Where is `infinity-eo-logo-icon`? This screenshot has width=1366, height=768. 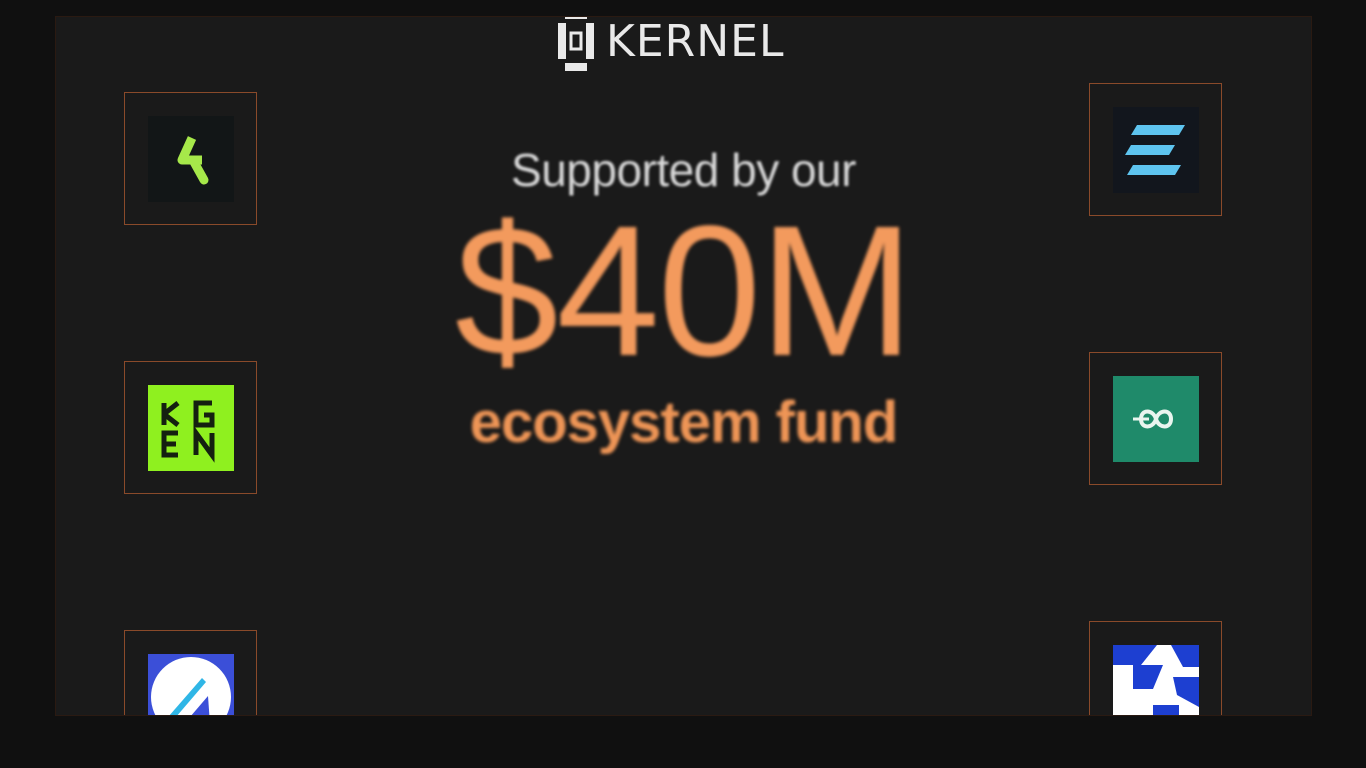 infinity-eo-logo-icon is located at coordinates (1156, 419).